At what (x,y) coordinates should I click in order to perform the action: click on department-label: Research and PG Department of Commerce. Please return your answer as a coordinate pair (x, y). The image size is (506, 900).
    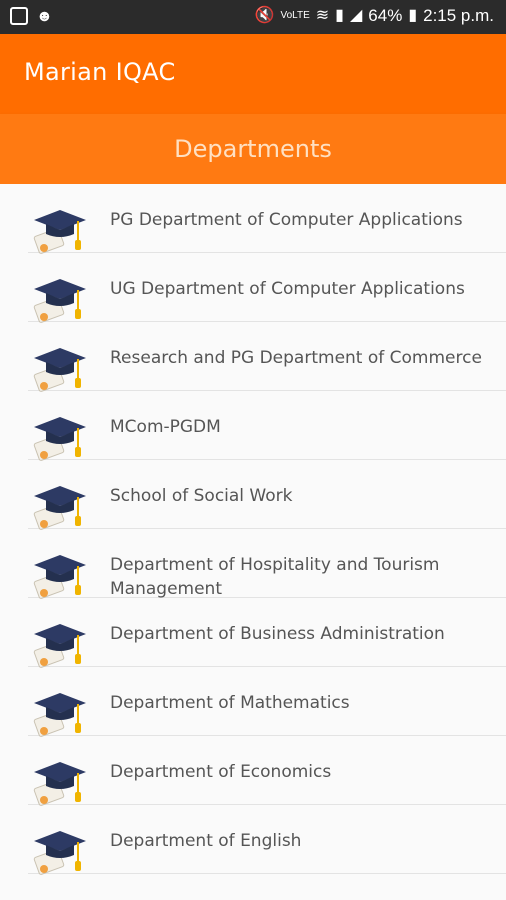
    Looking at the image, I should click on (296, 358).